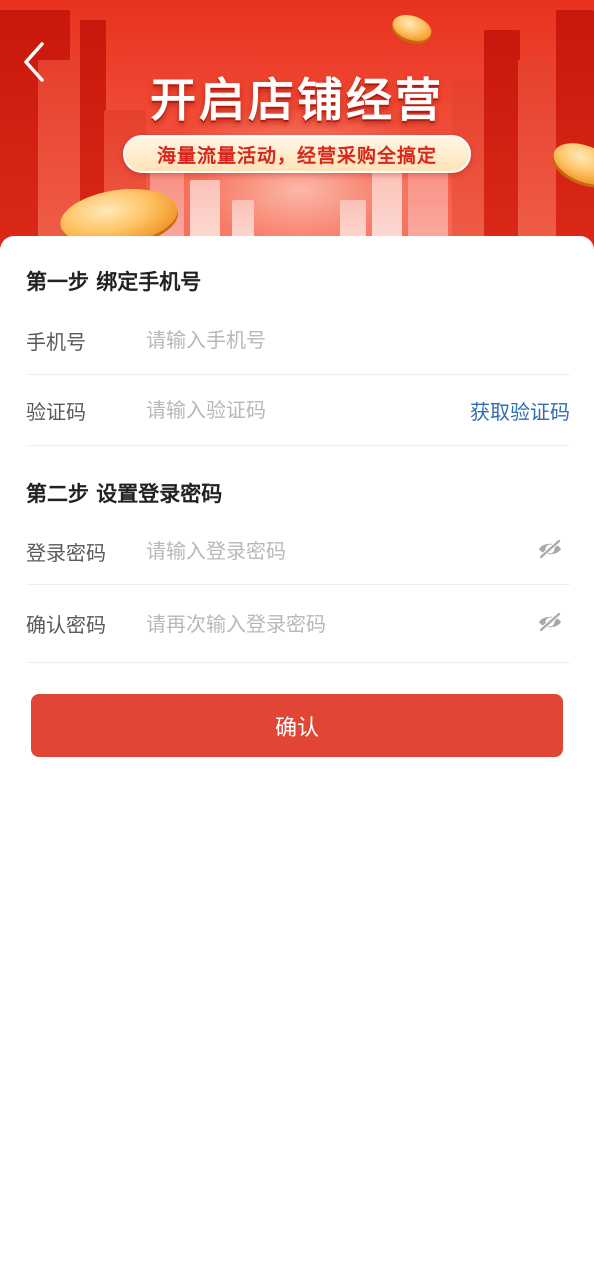  I want to click on coin-decoration, so click(412, 28).